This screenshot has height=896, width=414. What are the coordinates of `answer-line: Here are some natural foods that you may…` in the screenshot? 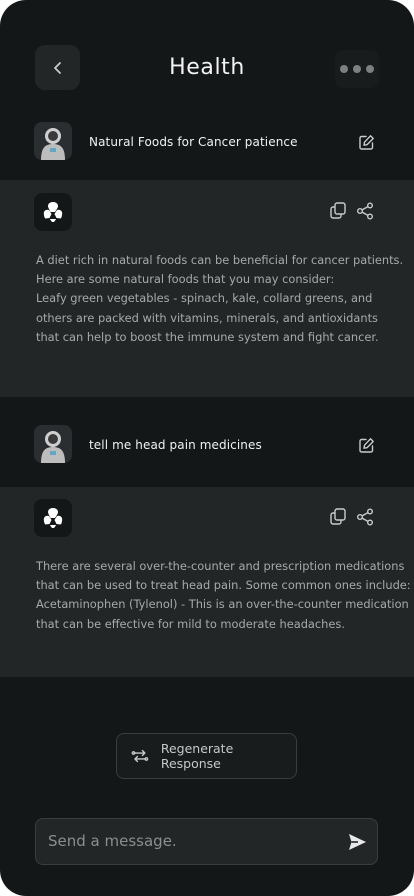 It's located at (185, 279).